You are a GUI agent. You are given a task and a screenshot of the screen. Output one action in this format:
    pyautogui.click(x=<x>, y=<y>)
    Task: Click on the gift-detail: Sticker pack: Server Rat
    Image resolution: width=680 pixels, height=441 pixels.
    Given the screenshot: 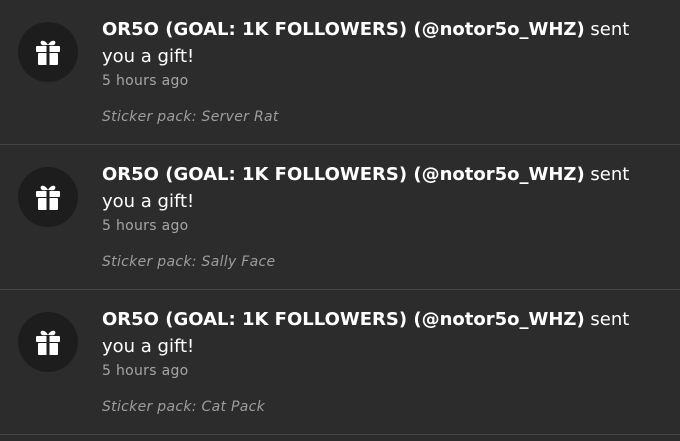 What is the action you would take?
    pyautogui.click(x=190, y=117)
    